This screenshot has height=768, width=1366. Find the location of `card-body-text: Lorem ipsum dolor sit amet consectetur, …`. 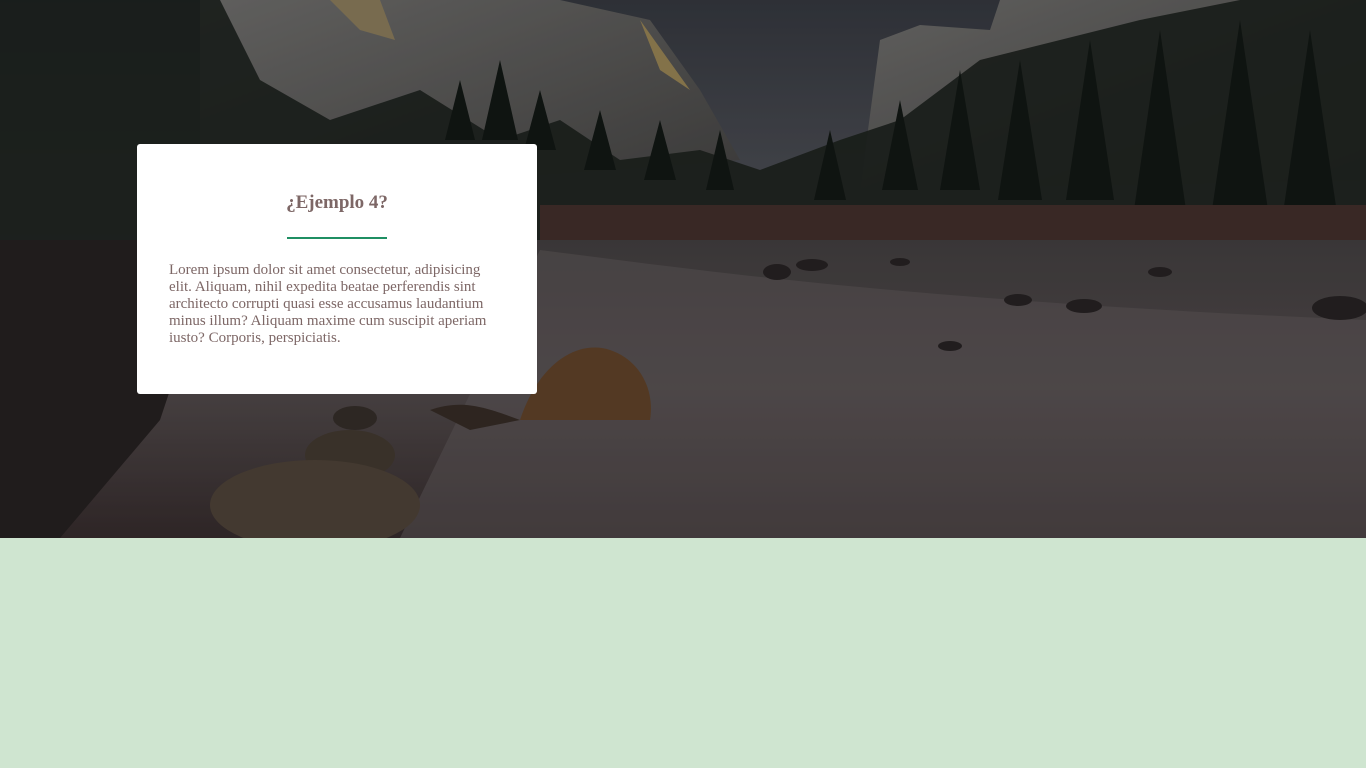

card-body-text: Lorem ipsum dolor sit amet consectetur, … is located at coordinates (328, 304).